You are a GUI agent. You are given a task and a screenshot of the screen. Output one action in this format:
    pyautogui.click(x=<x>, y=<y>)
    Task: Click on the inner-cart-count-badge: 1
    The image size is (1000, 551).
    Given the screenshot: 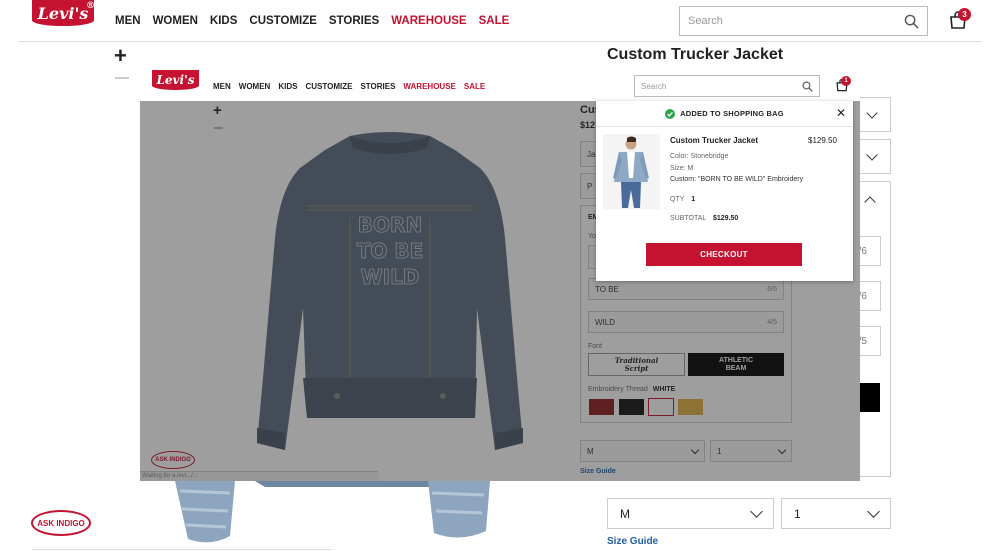 What is the action you would take?
    pyautogui.click(x=846, y=81)
    